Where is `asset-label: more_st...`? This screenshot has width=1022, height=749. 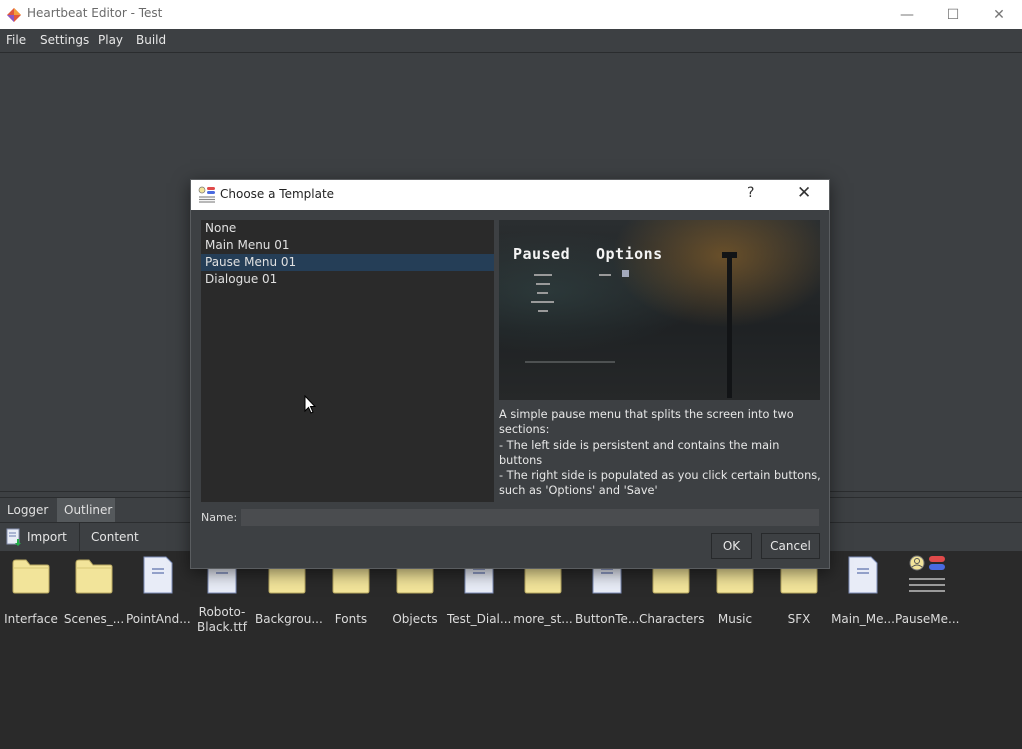 asset-label: more_st... is located at coordinates (543, 619).